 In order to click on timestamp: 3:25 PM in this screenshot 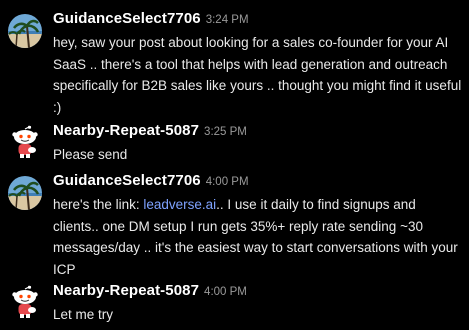, I will do `click(225, 132)`.